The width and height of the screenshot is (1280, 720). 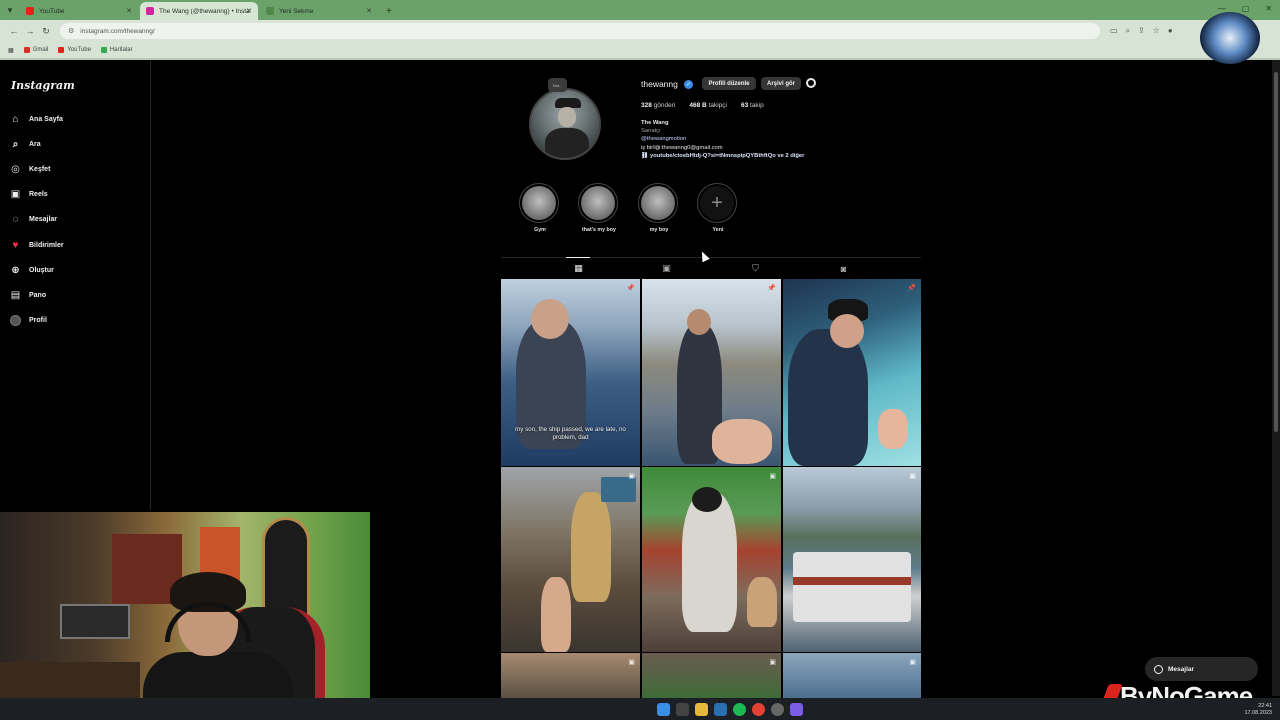 I want to click on settings-gear-icon, so click(x=811, y=83).